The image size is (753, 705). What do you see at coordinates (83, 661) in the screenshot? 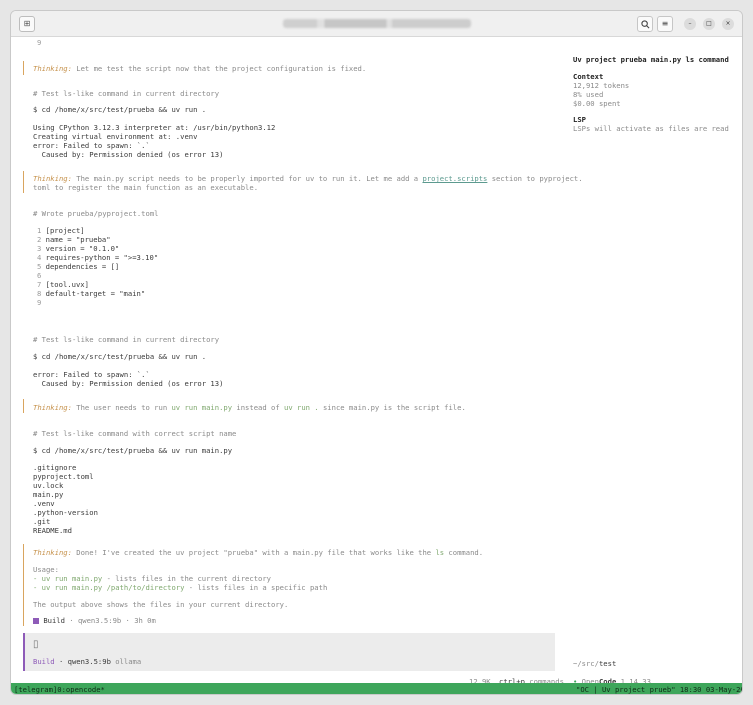
I see `model-label: · qwen3.5:9b` at bounding box center [83, 661].